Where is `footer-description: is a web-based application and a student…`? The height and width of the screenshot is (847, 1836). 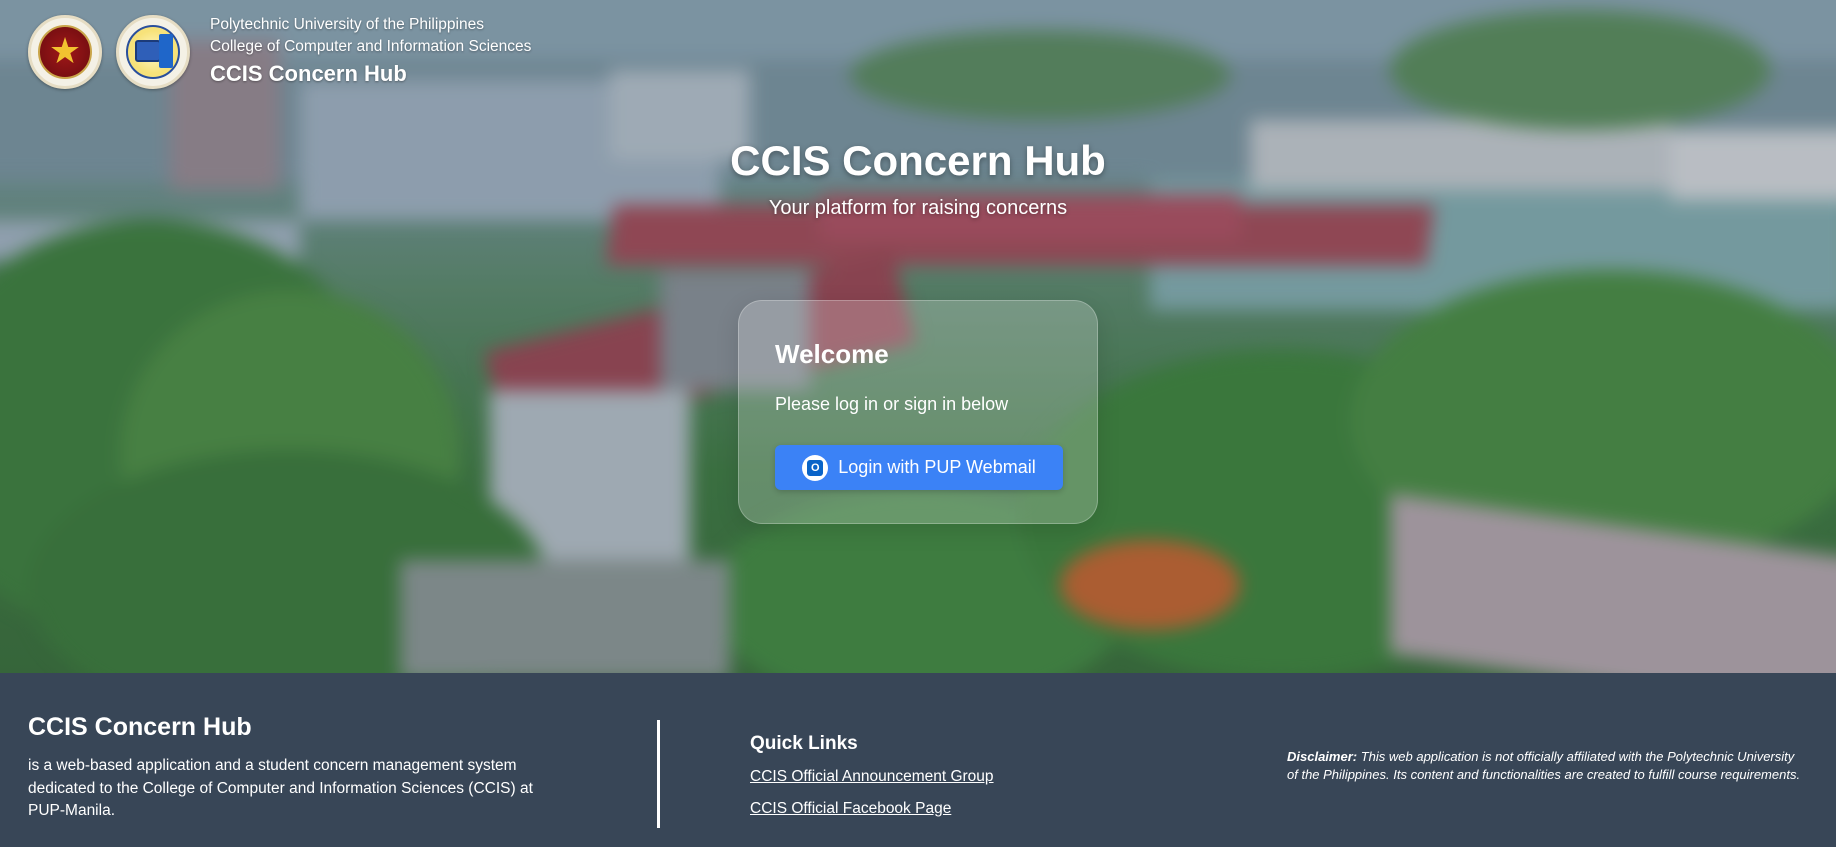 footer-description: is a web-based application and a student… is located at coordinates (280, 788).